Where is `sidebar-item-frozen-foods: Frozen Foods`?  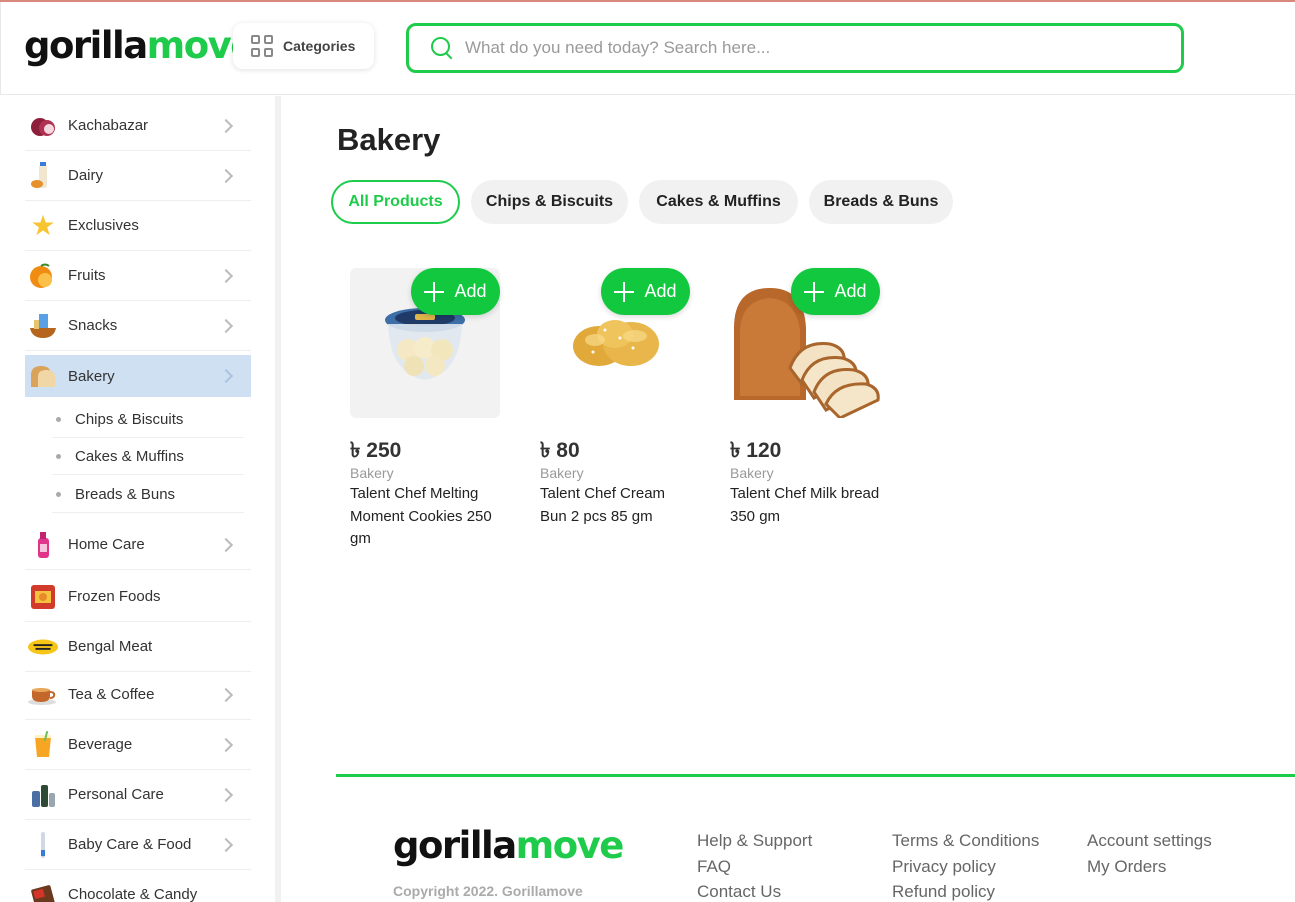
sidebar-item-frozen-foods: Frozen Foods is located at coordinates (138, 597).